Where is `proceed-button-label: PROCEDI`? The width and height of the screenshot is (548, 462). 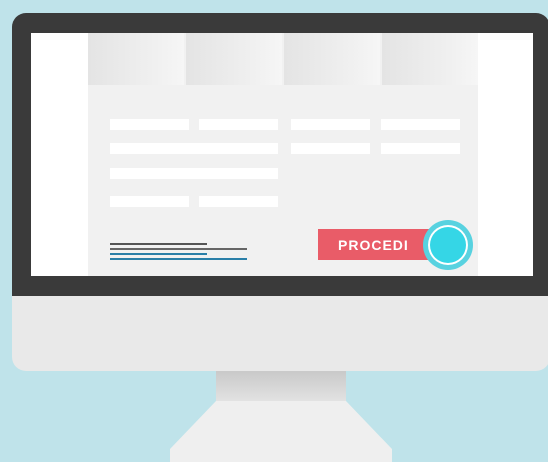 proceed-button-label: PROCEDI is located at coordinates (373, 244).